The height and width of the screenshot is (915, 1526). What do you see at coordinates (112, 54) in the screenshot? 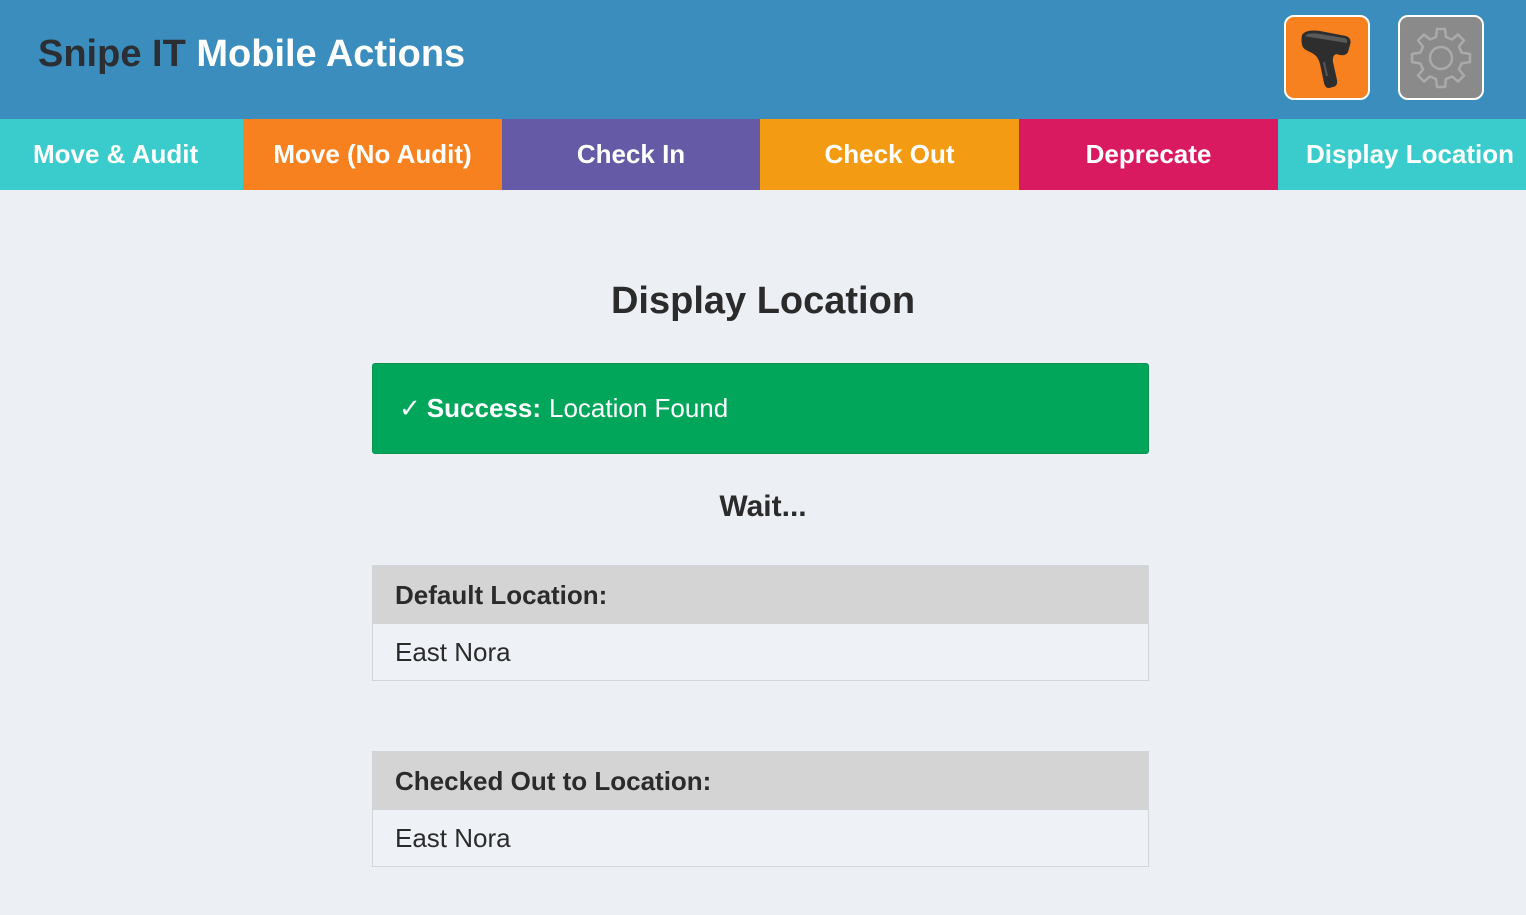
I see `app-title-part1: Snipe IT` at bounding box center [112, 54].